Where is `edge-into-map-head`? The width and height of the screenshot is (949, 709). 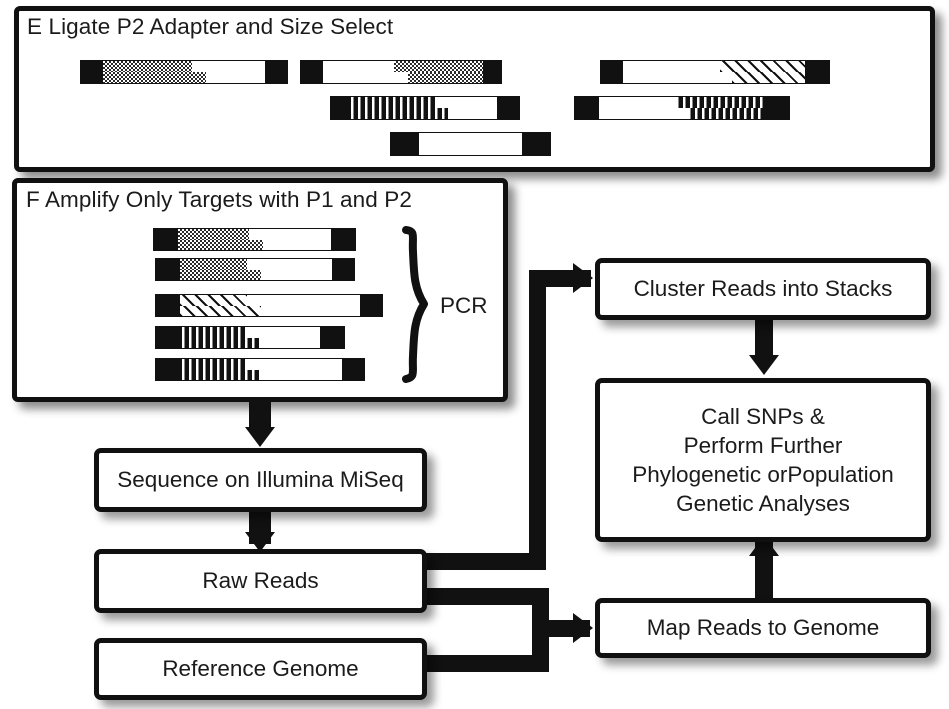 edge-into-map-head is located at coordinates (583, 628).